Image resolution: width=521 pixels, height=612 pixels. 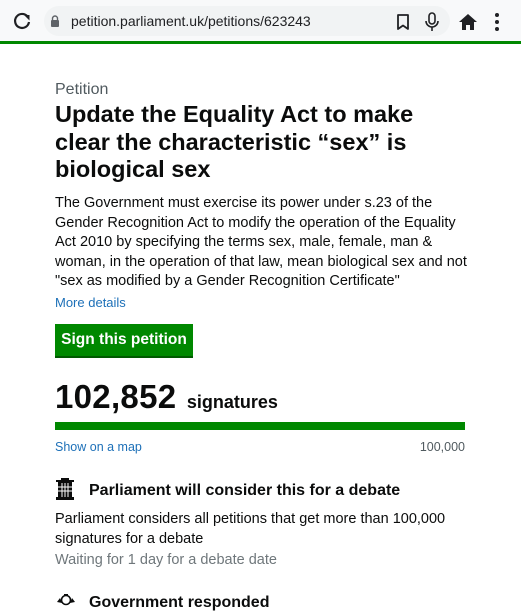 I want to click on address-bar: petition.parliament.uk/petitions/623243, so click(x=247, y=21).